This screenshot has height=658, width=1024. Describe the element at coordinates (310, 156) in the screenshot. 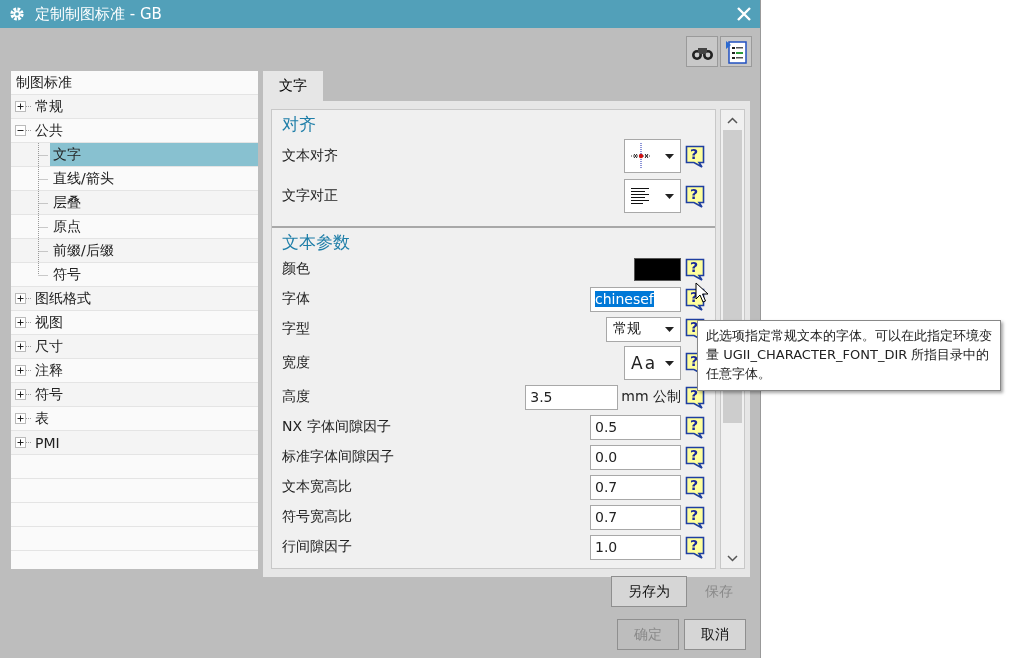

I see `field-label: 文本对齐` at that location.